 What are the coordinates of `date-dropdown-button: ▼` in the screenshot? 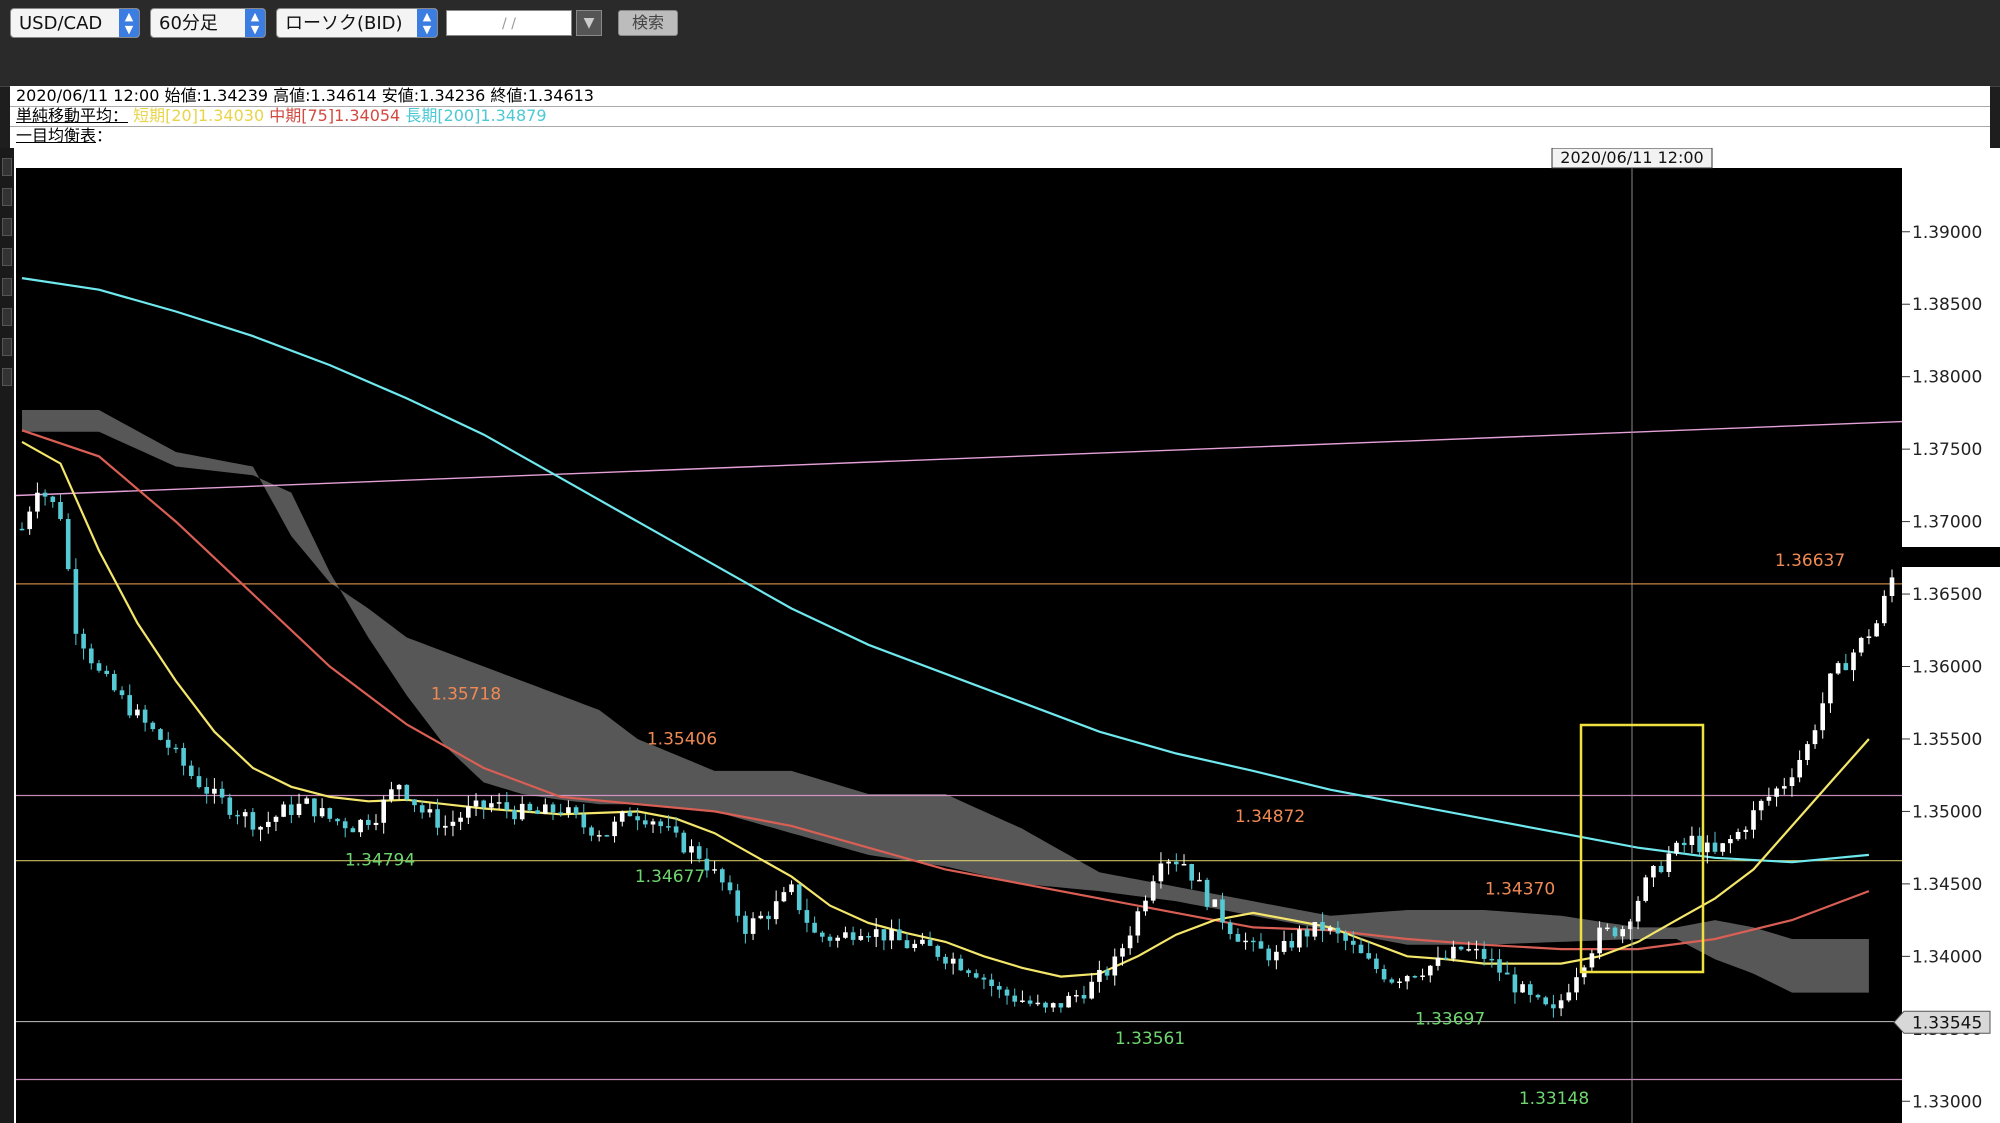 It's located at (589, 23).